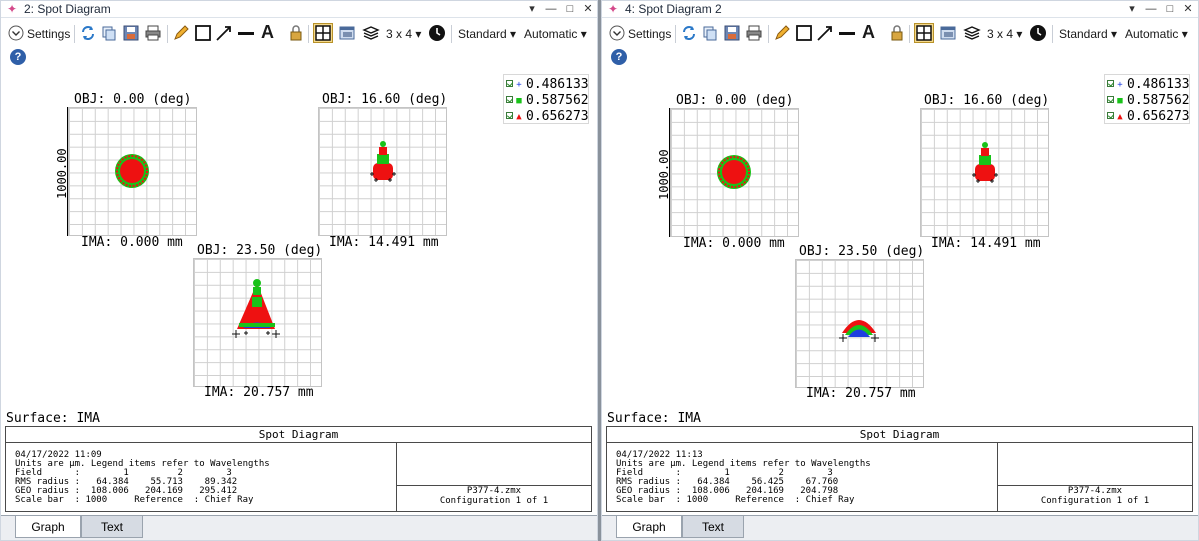 The width and height of the screenshot is (1199, 541). Describe the element at coordinates (67, 9) in the screenshot. I see `window-title: 2: Spot Diagram` at that location.